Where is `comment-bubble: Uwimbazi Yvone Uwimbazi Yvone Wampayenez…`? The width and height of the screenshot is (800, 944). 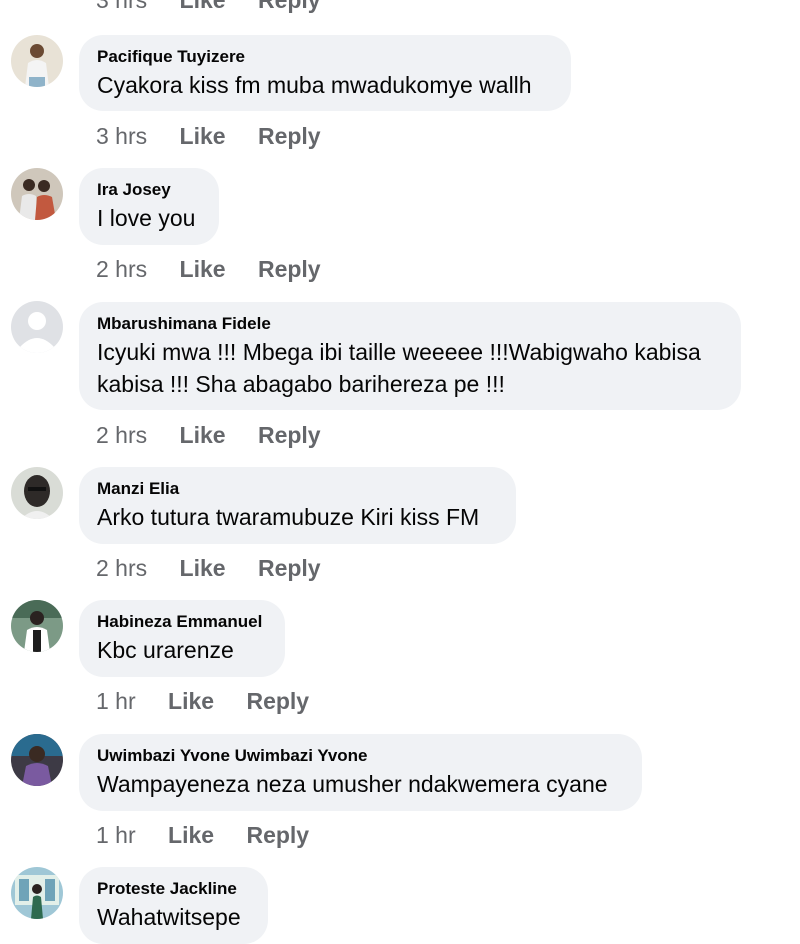 comment-bubble: Uwimbazi Yvone Uwimbazi Yvone Wampayenez… is located at coordinates (360, 772).